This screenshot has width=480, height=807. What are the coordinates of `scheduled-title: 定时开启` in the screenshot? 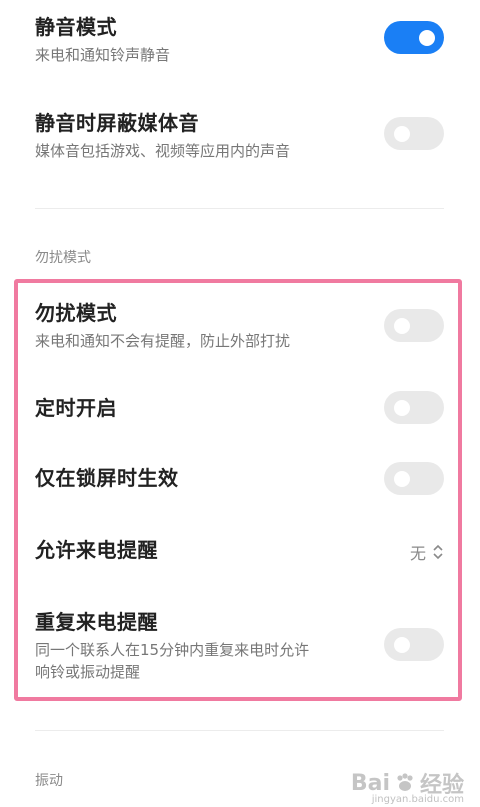 It's located at (76, 408).